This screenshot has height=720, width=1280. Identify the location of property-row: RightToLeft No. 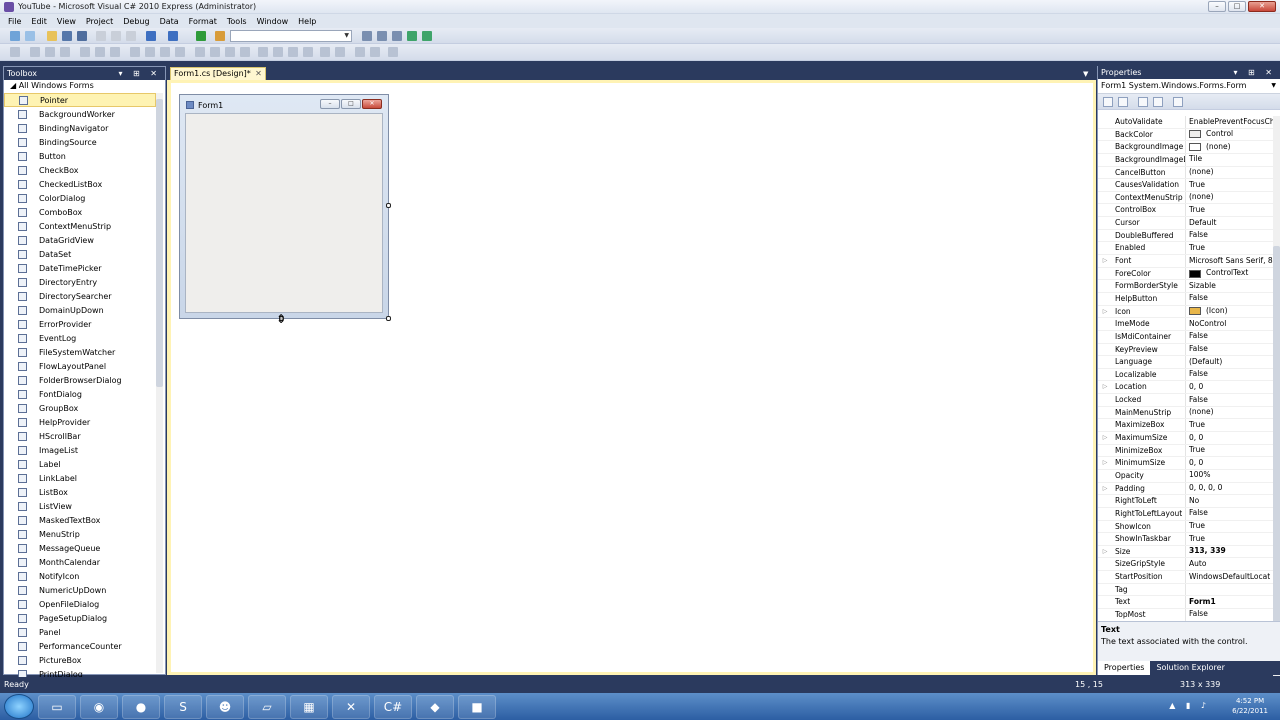
(1185, 501).